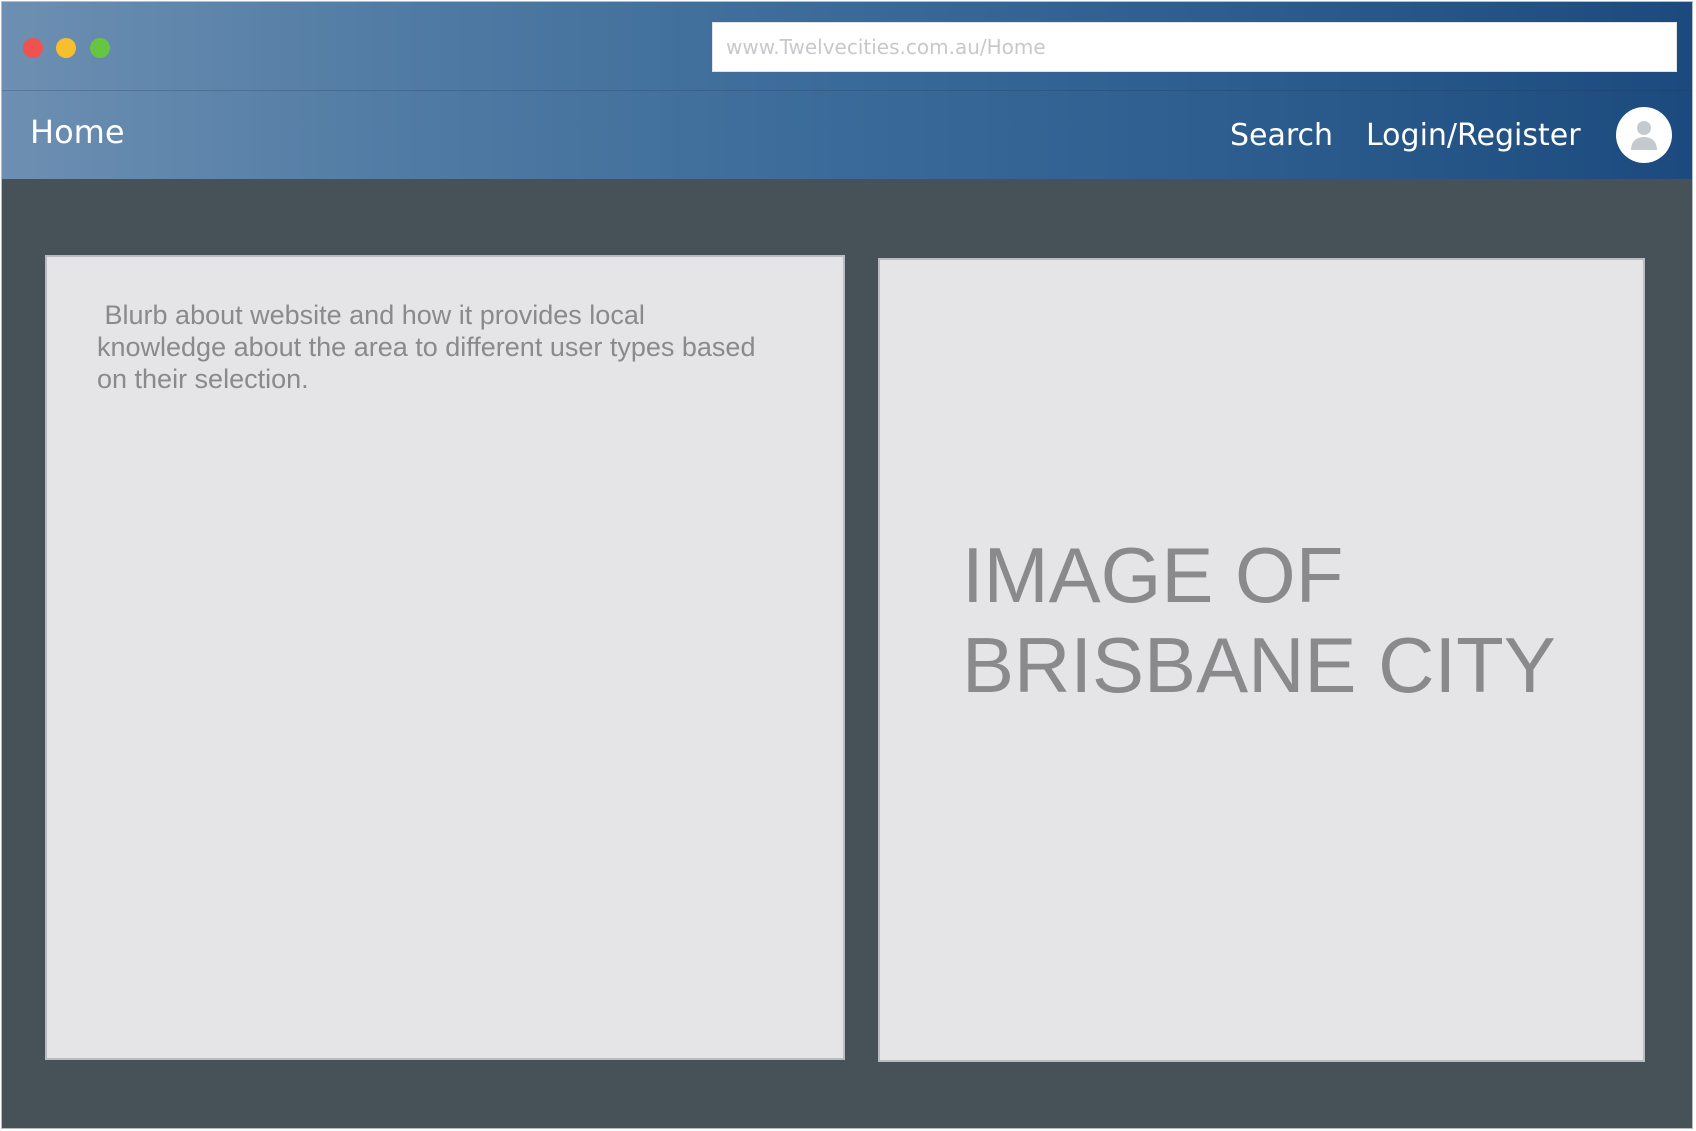 The height and width of the screenshot is (1131, 1696). Describe the element at coordinates (1292, 620) in the screenshot. I see `image-placeholder-label: IMAGE OF BRISBANE CITY` at that location.